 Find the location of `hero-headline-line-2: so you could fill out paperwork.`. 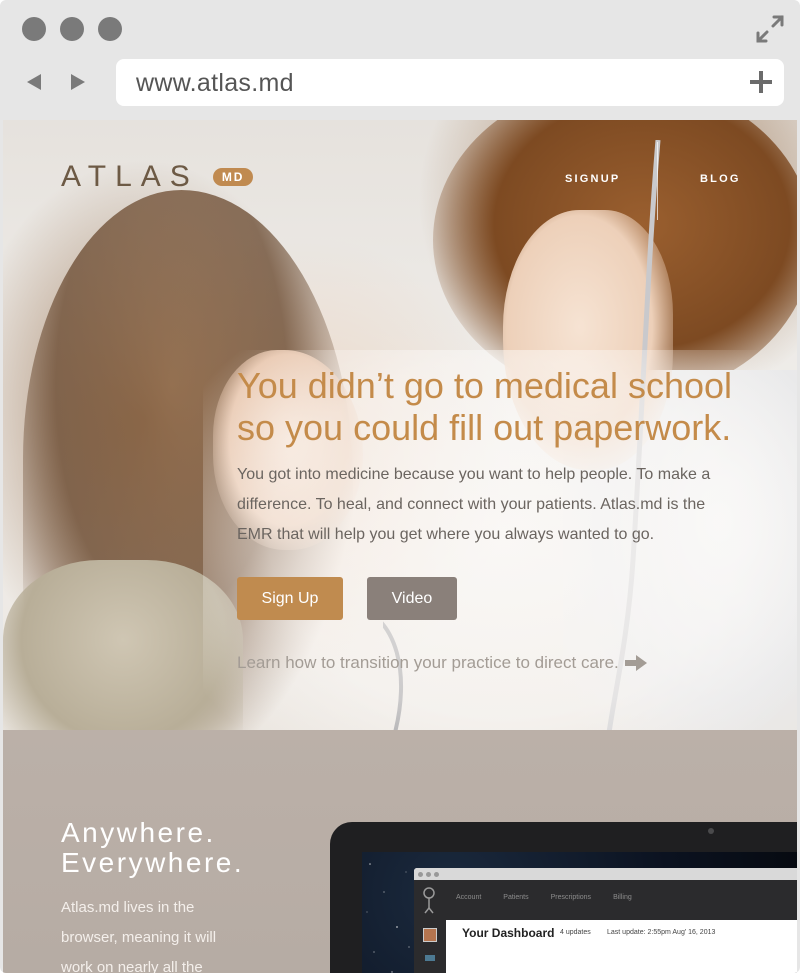

hero-headline-line-2: so you could fill out paperwork. is located at coordinates (484, 427).